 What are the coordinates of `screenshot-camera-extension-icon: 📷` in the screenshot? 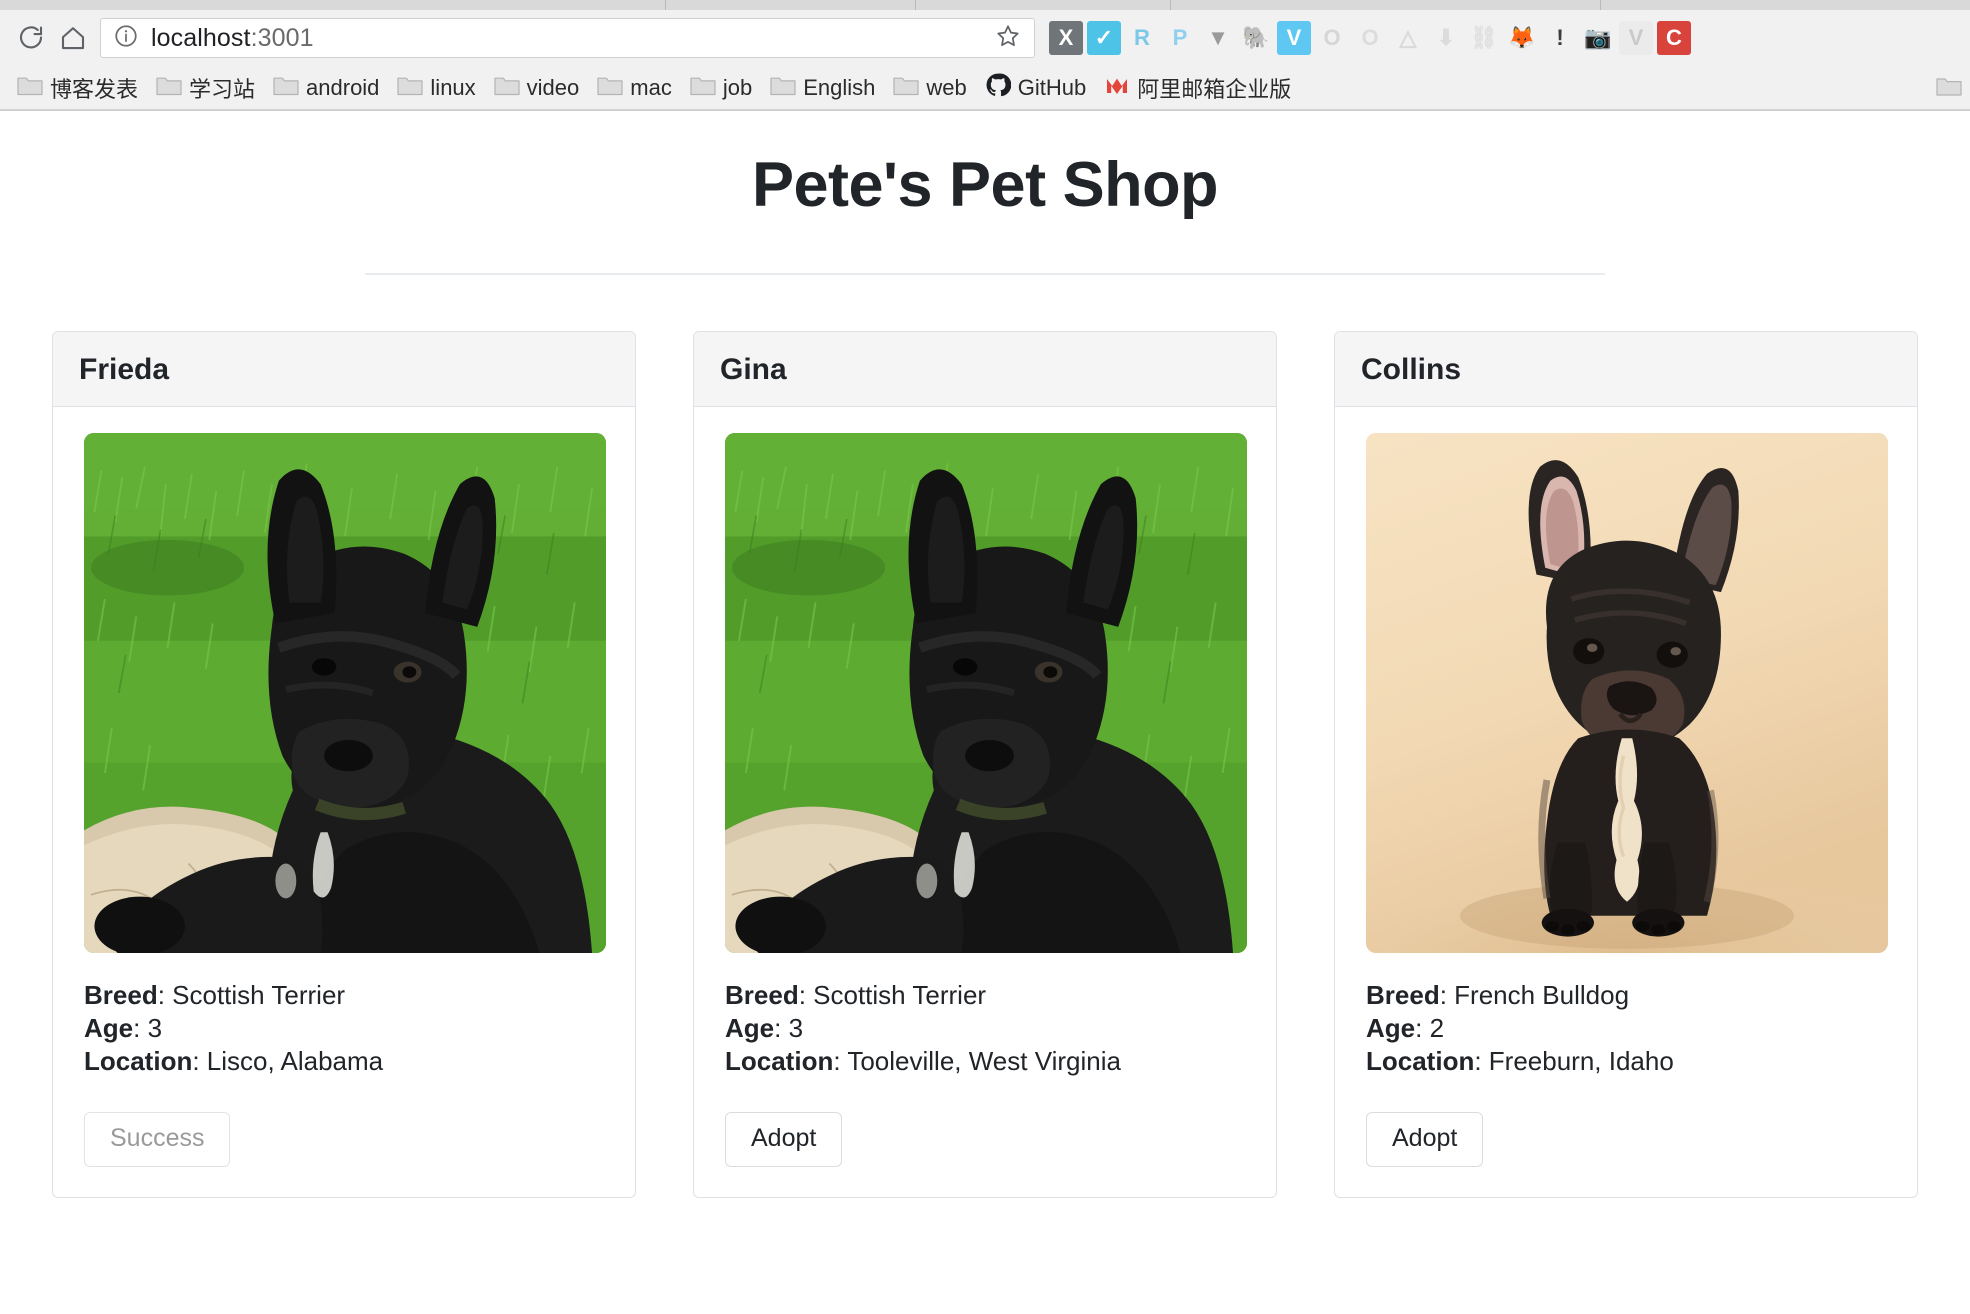 It's located at (1598, 38).